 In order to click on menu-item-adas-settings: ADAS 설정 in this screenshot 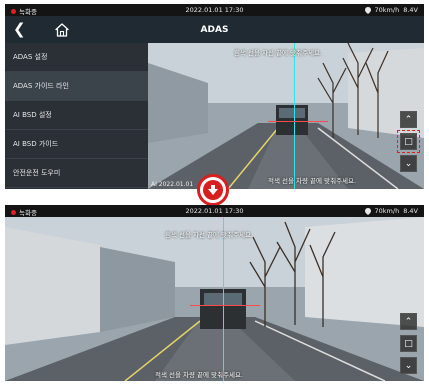, I will do `click(76, 57)`.